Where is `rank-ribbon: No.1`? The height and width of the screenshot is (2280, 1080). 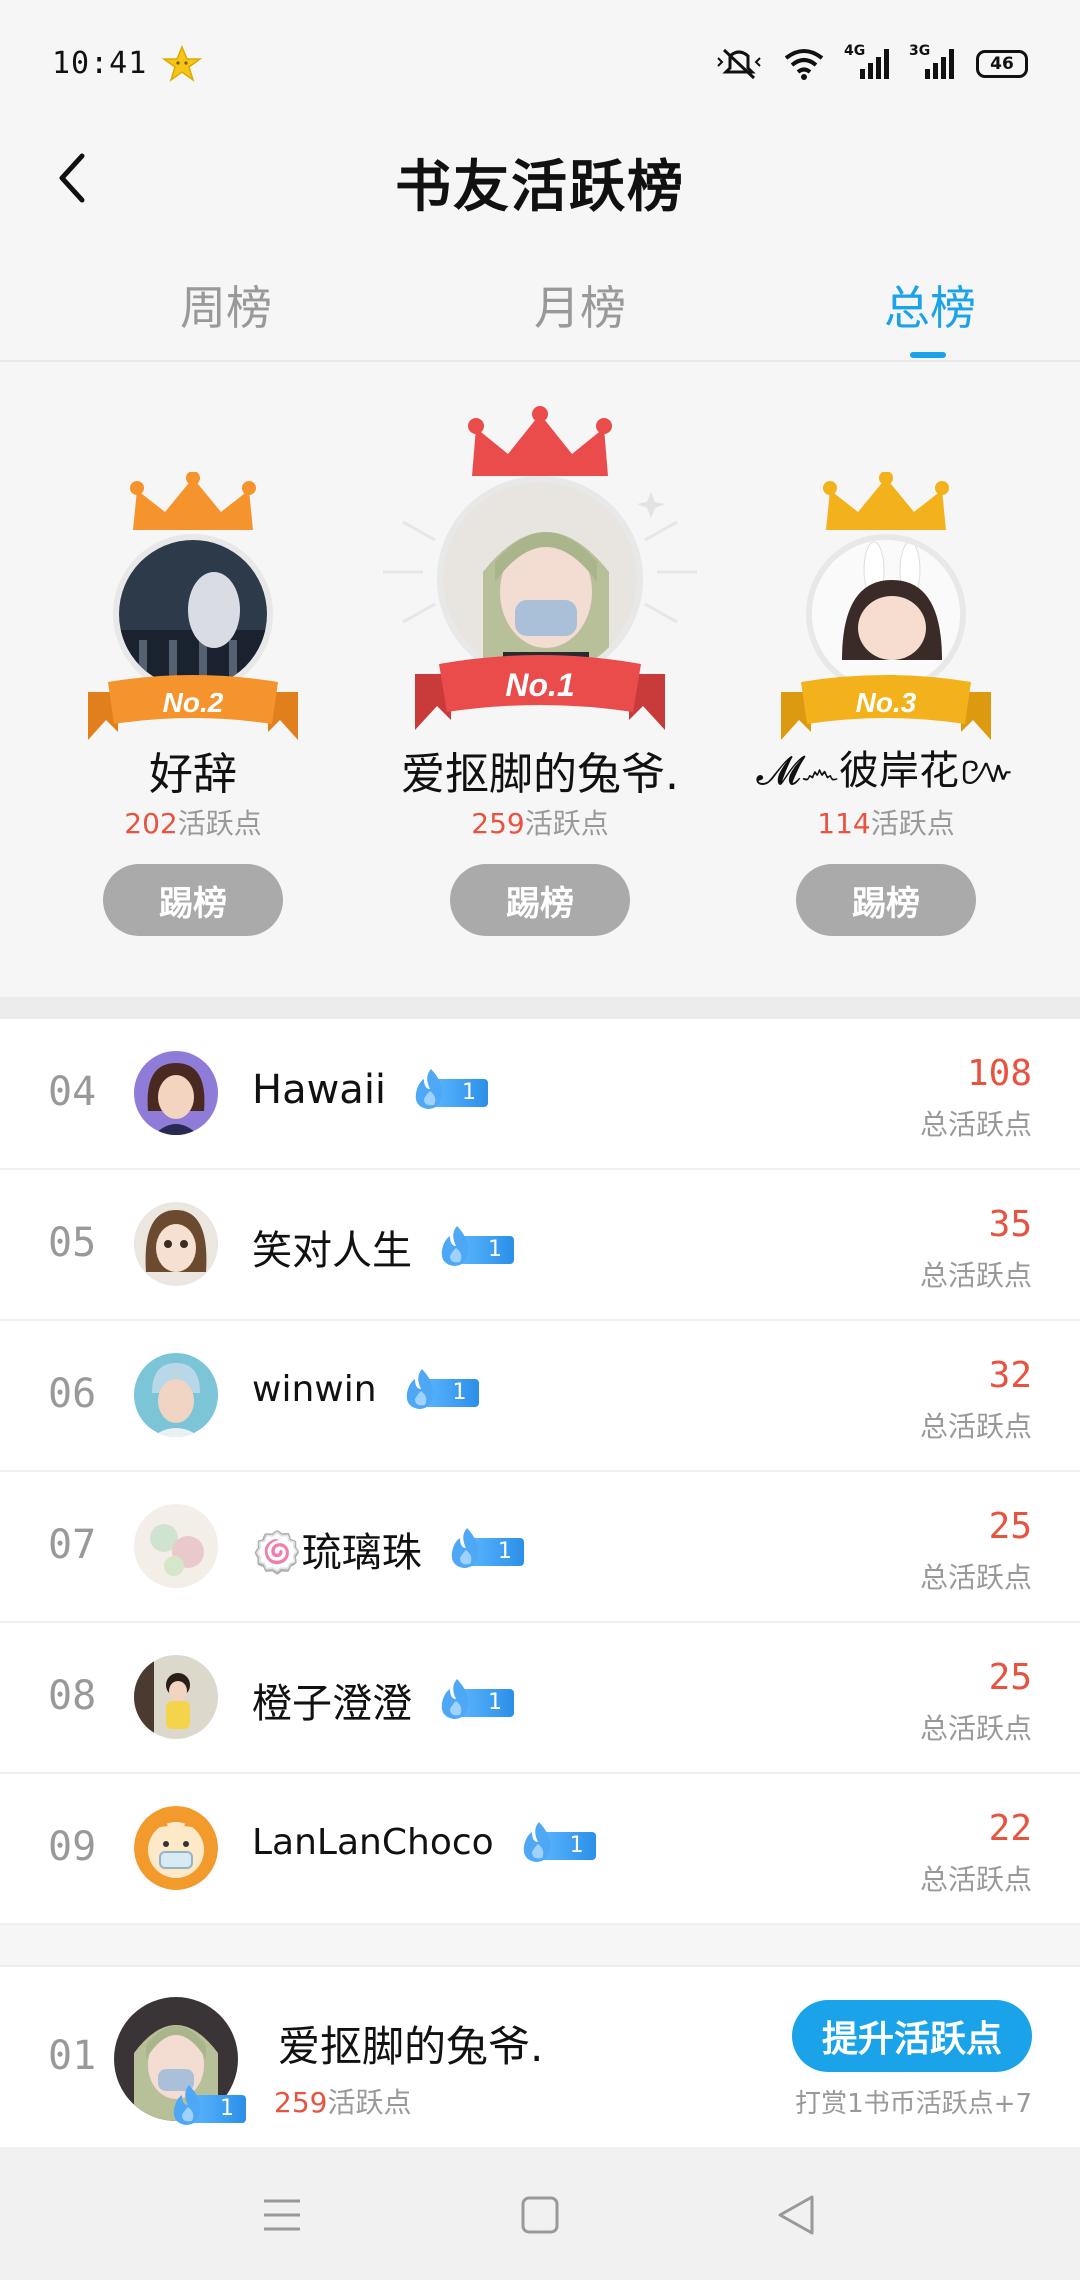 rank-ribbon: No.1 is located at coordinates (540, 692).